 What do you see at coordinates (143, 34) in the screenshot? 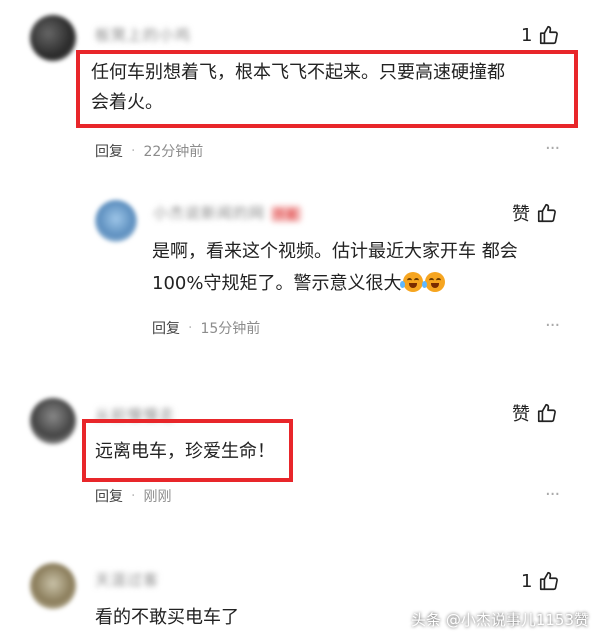
I see `user-name: 板凳上的小鸡` at bounding box center [143, 34].